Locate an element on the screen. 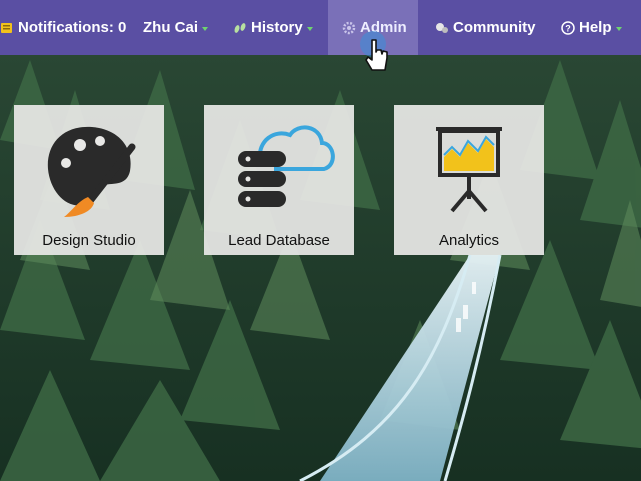 This screenshot has width=641, height=481. nav-user-menu: Zhu Cai is located at coordinates (179, 27).